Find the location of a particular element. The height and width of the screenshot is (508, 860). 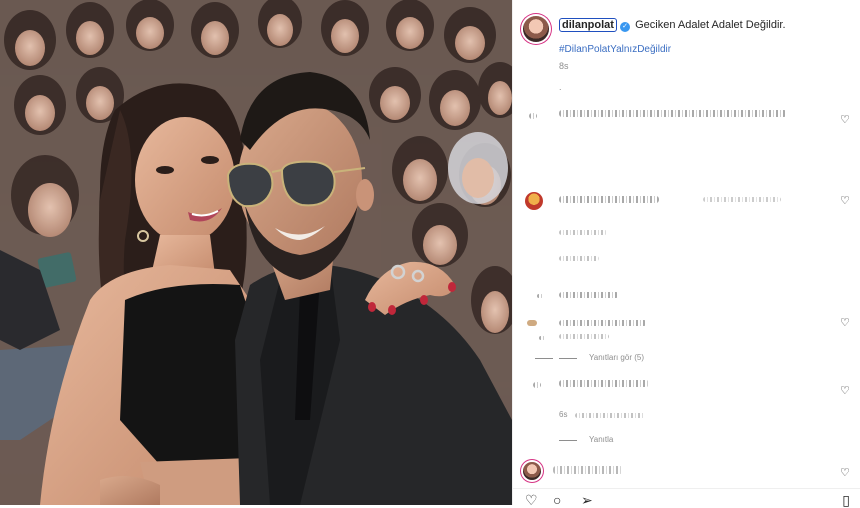

view-replies-link: Yanıtları gör (5) is located at coordinates (616, 357).